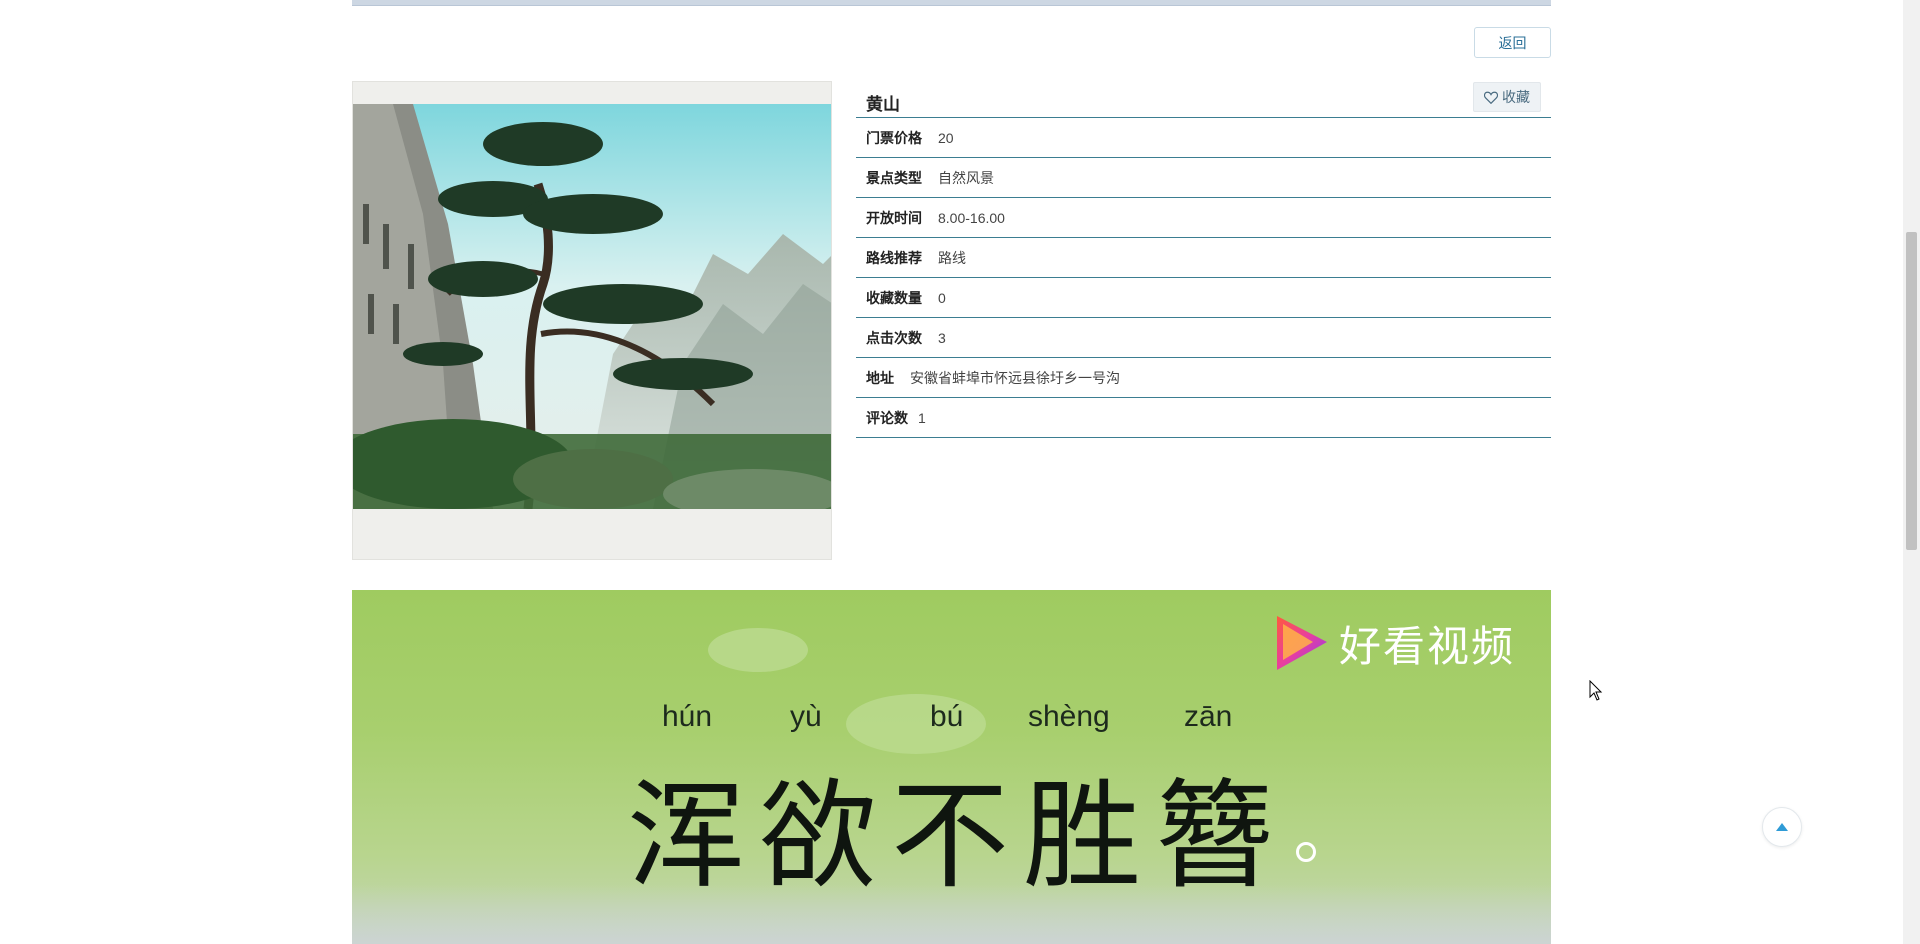  Describe the element at coordinates (1512, 42) in the screenshot. I see `back-button: 返回` at that location.